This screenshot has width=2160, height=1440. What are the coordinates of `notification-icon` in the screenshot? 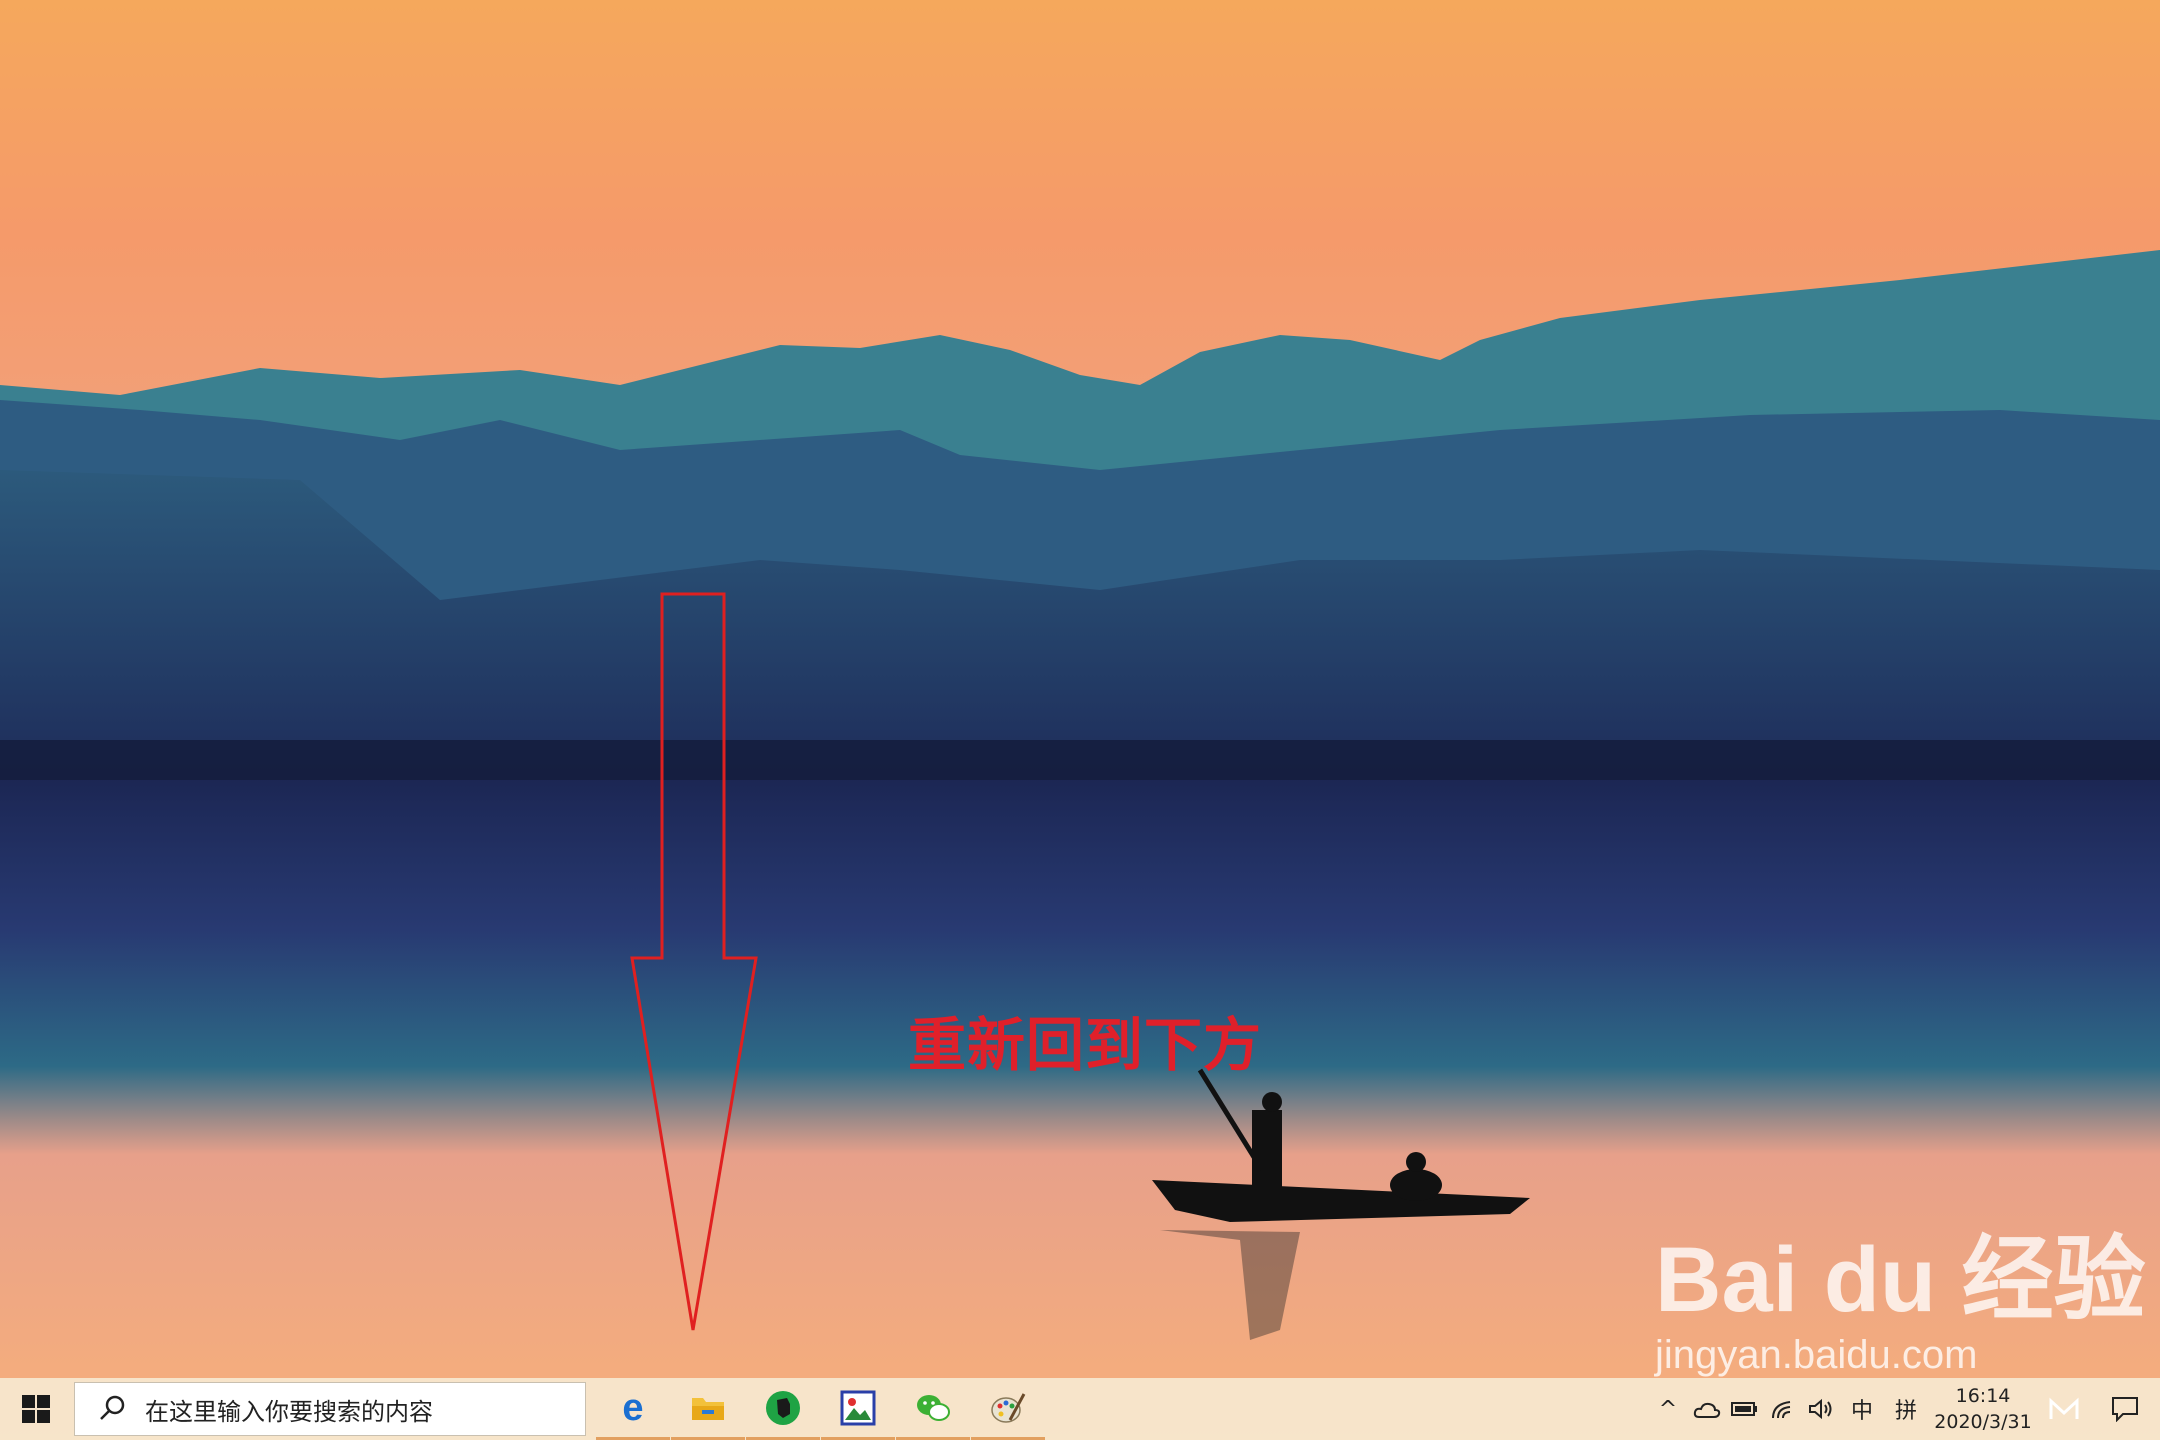 It's located at (2125, 1409).